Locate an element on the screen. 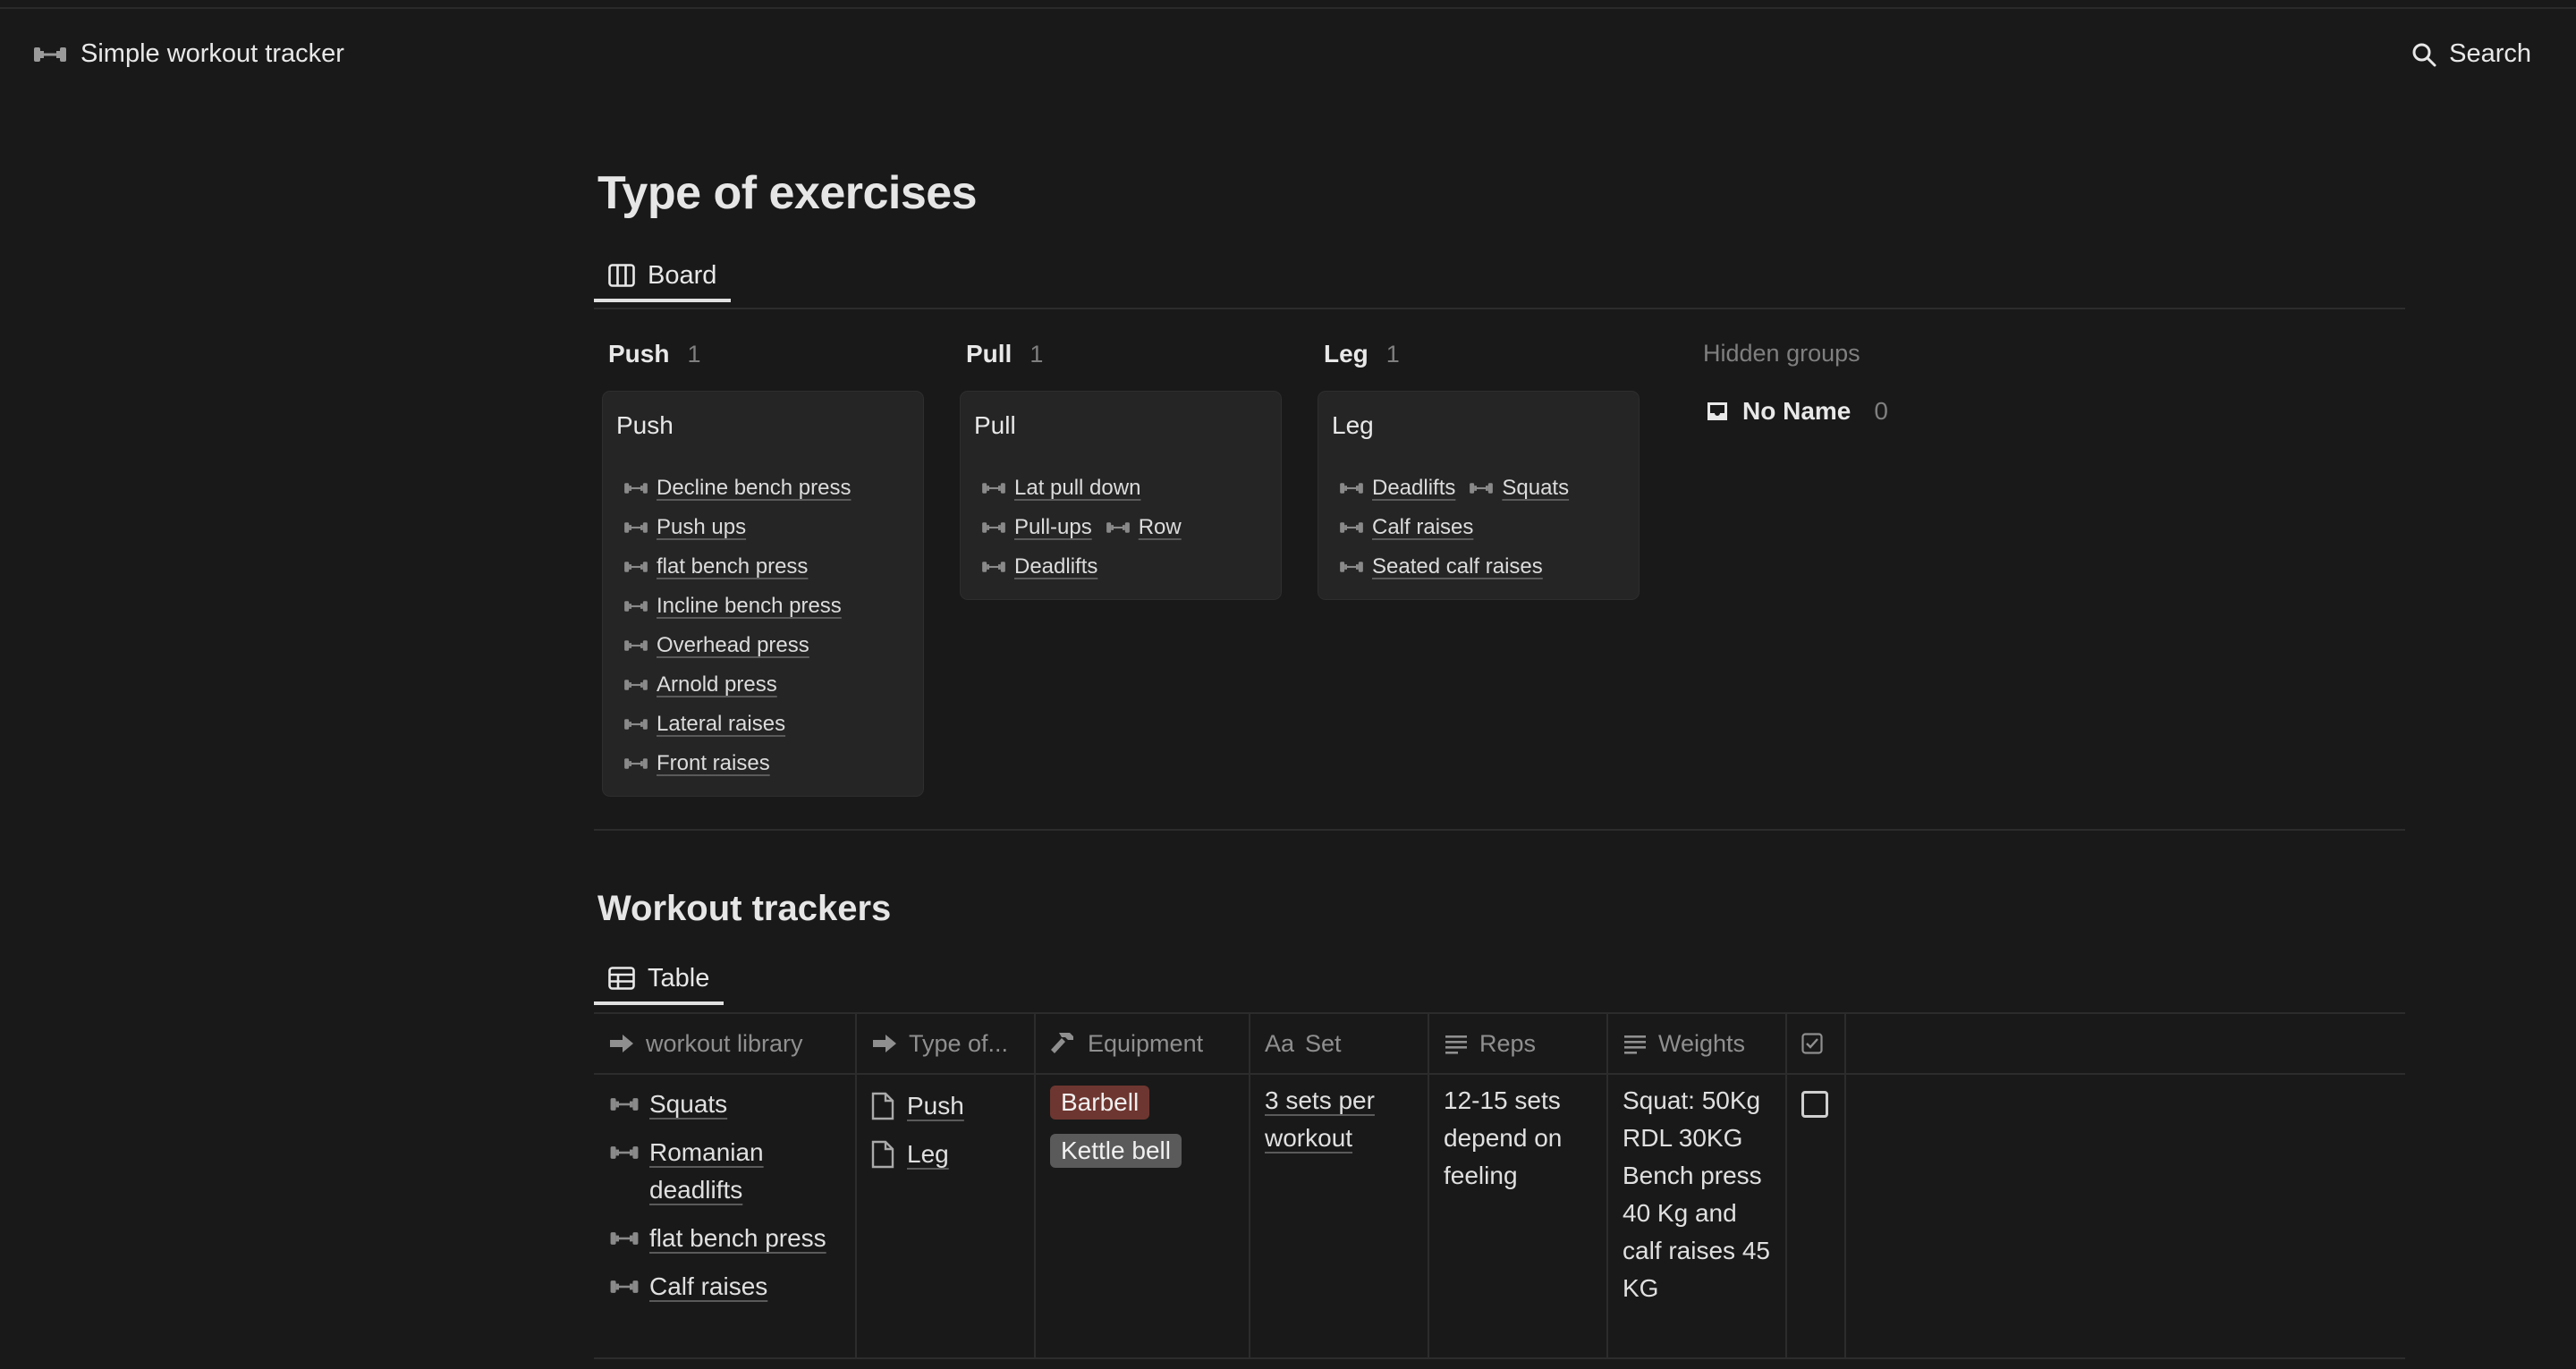 This screenshot has height=1369, width=2576. relation-chip-label: Incline bench press is located at coordinates (749, 606).